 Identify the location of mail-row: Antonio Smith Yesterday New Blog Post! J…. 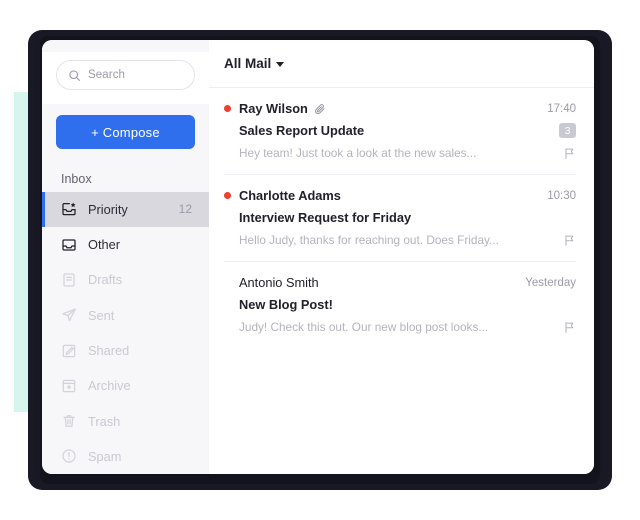
(400, 305).